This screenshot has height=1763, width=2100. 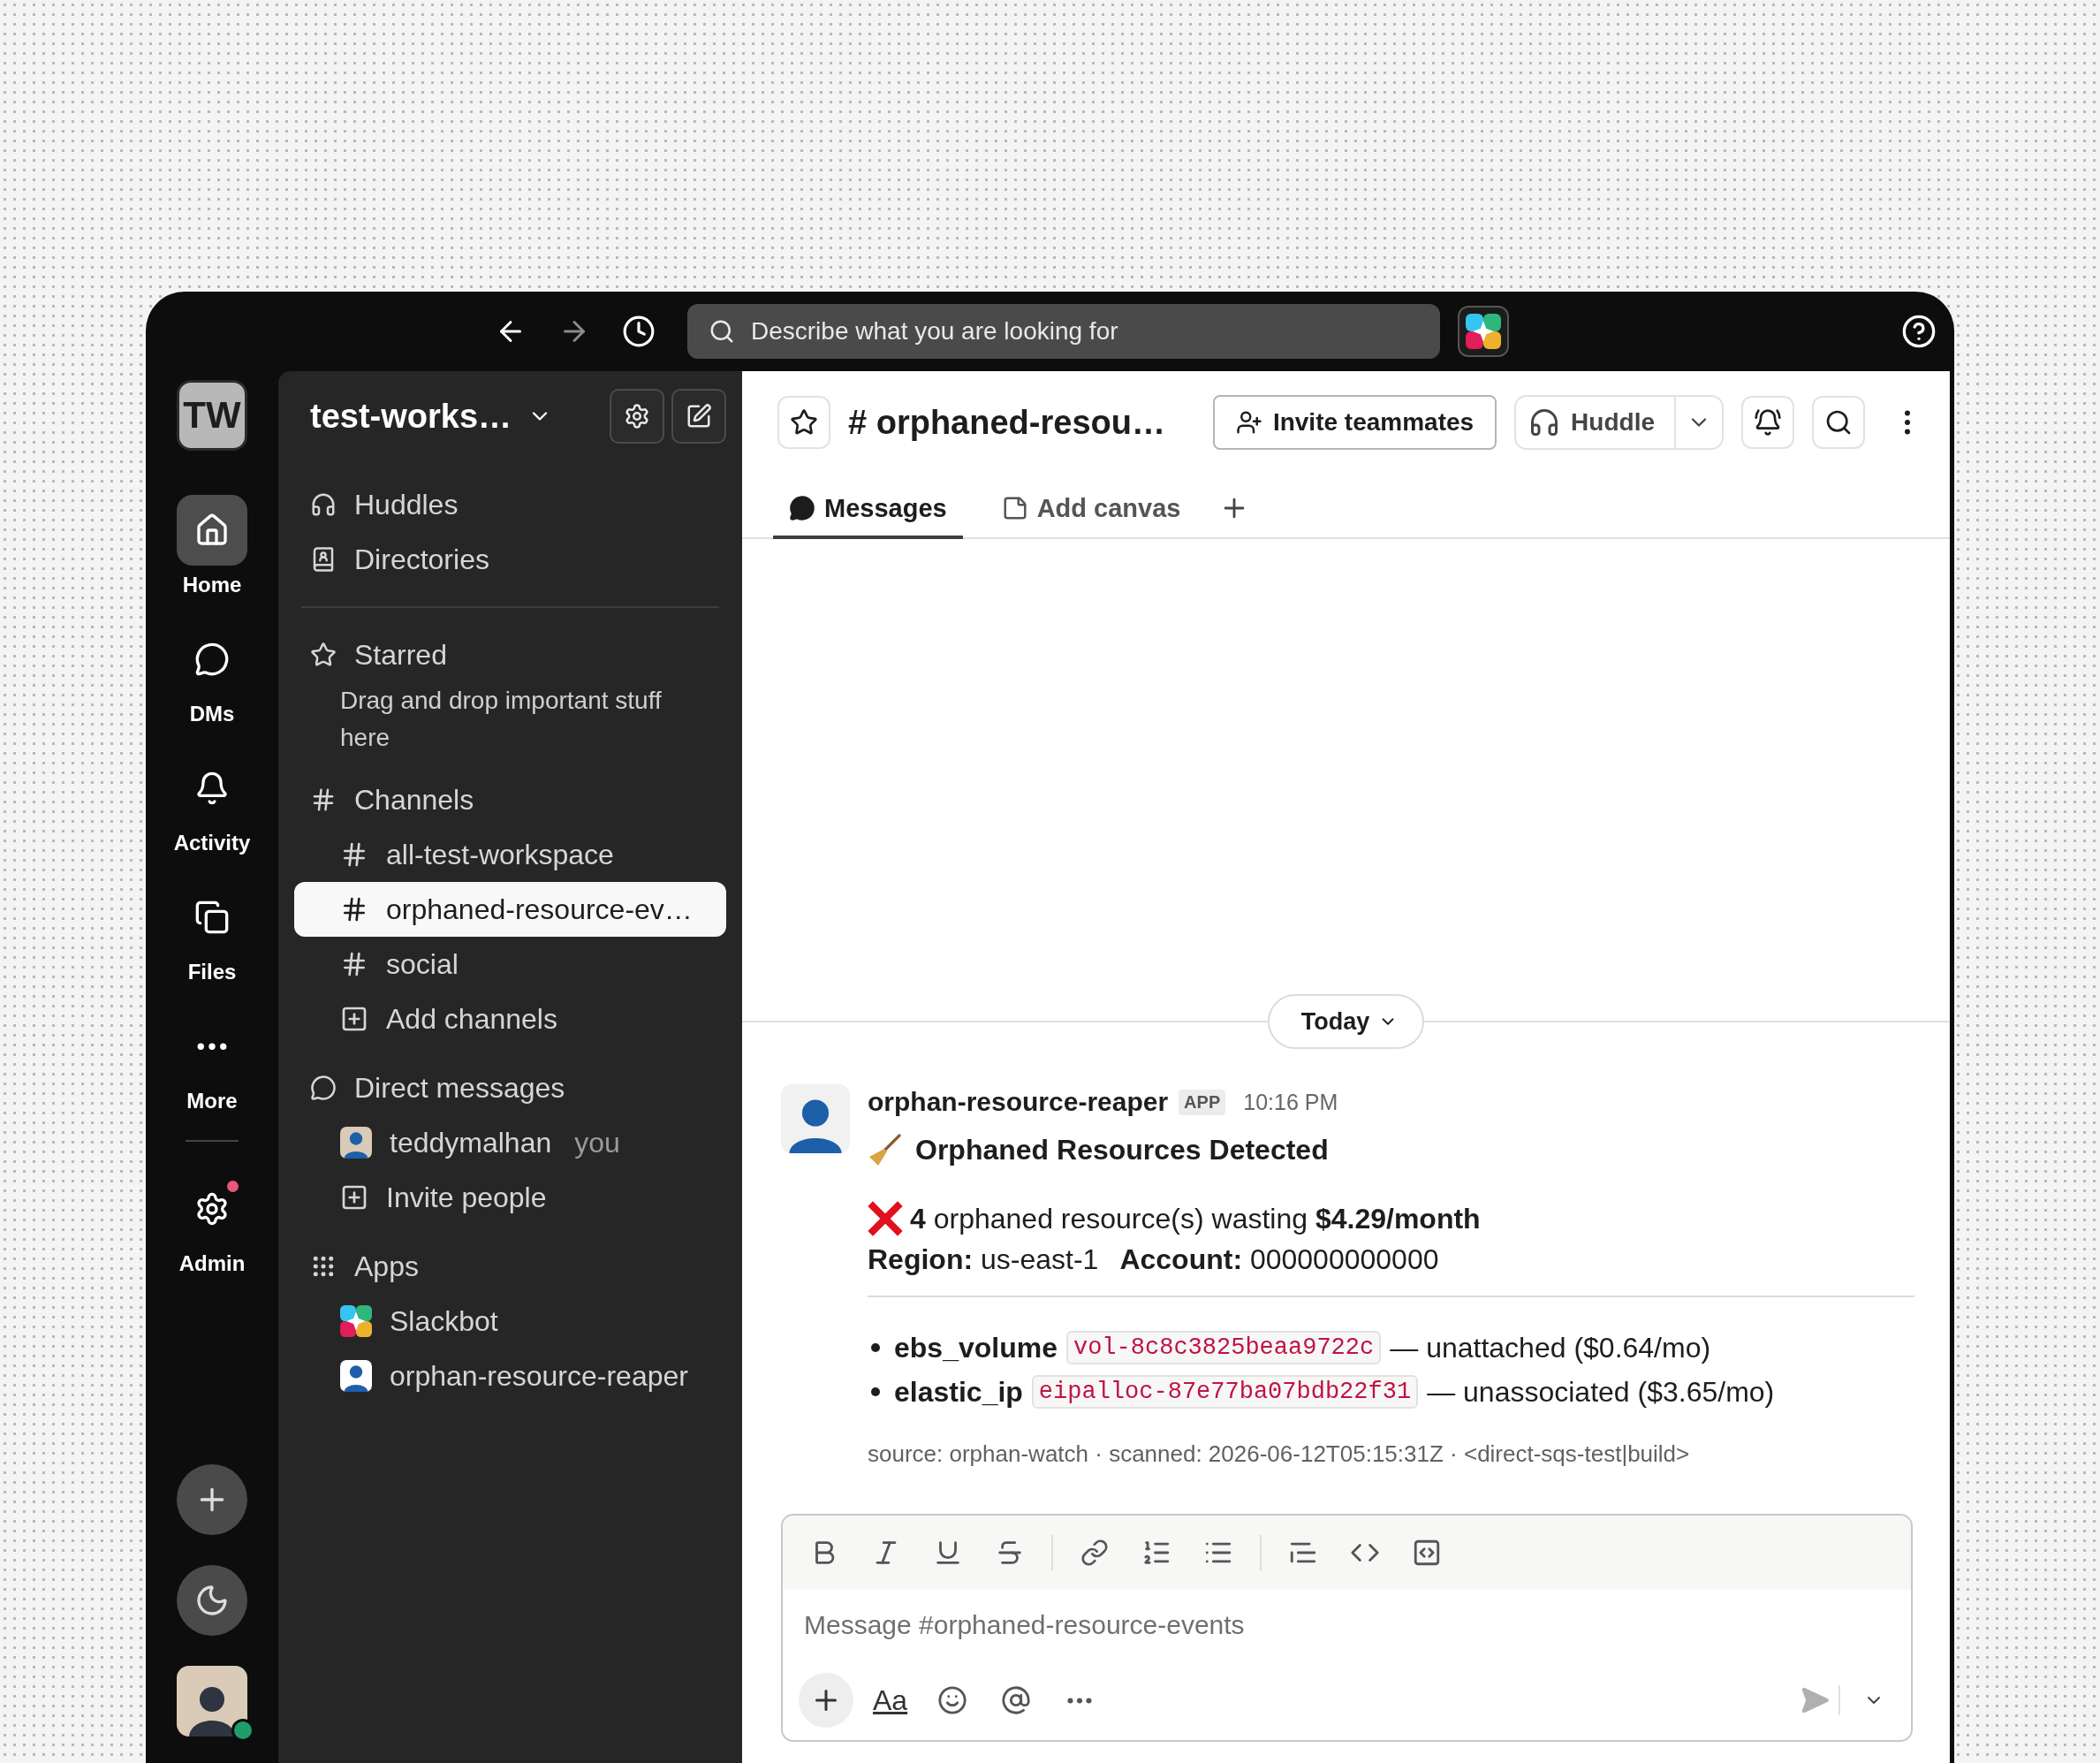 I want to click on search-placeholder: Describe what you are looking for, so click(x=935, y=331).